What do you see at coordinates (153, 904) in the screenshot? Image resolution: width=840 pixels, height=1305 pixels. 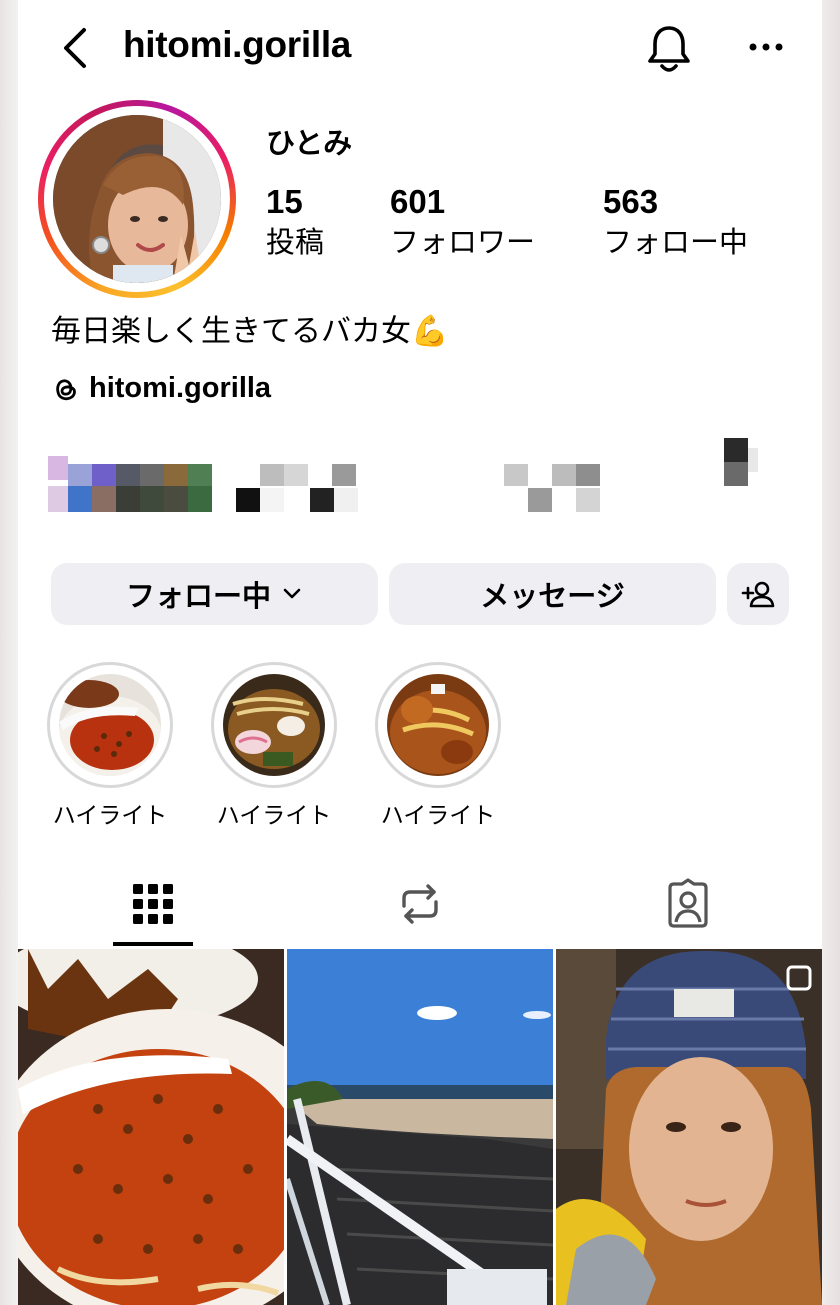 I see `grid-icon` at bounding box center [153, 904].